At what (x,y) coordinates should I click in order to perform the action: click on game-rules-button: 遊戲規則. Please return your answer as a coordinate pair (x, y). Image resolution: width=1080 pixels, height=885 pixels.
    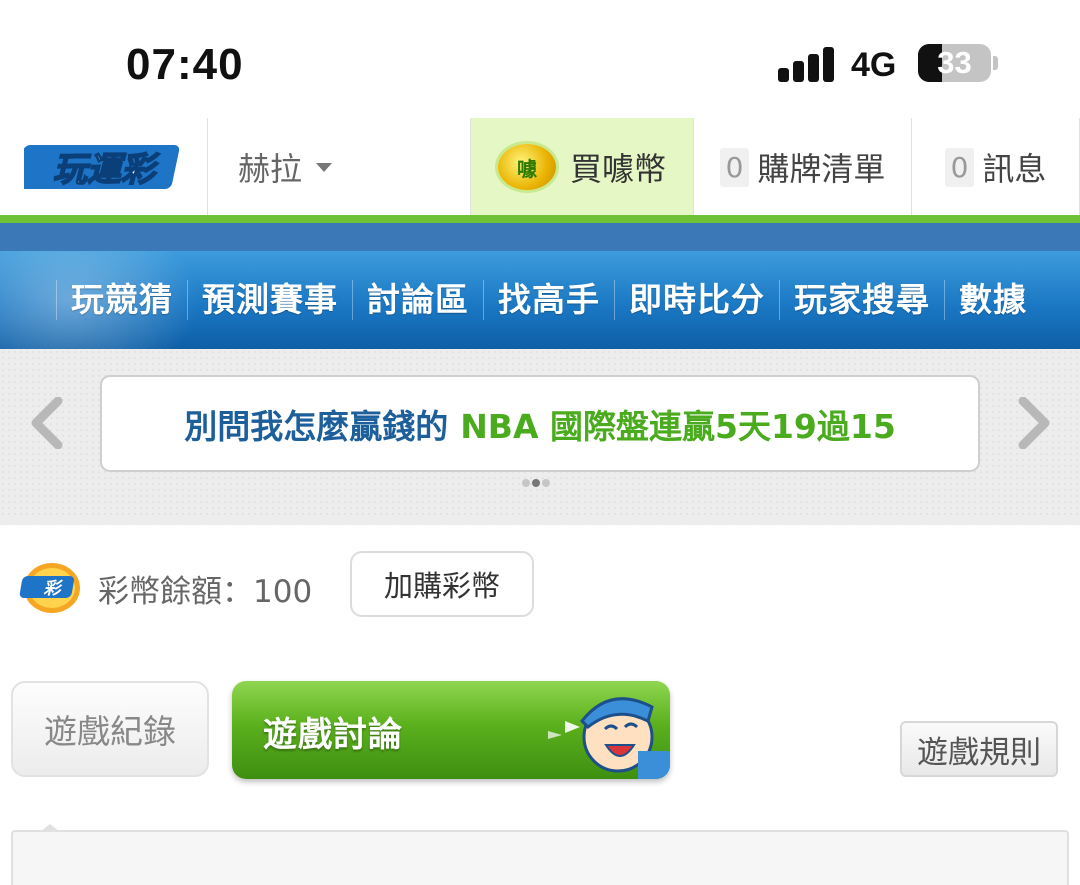
    Looking at the image, I should click on (979, 749).